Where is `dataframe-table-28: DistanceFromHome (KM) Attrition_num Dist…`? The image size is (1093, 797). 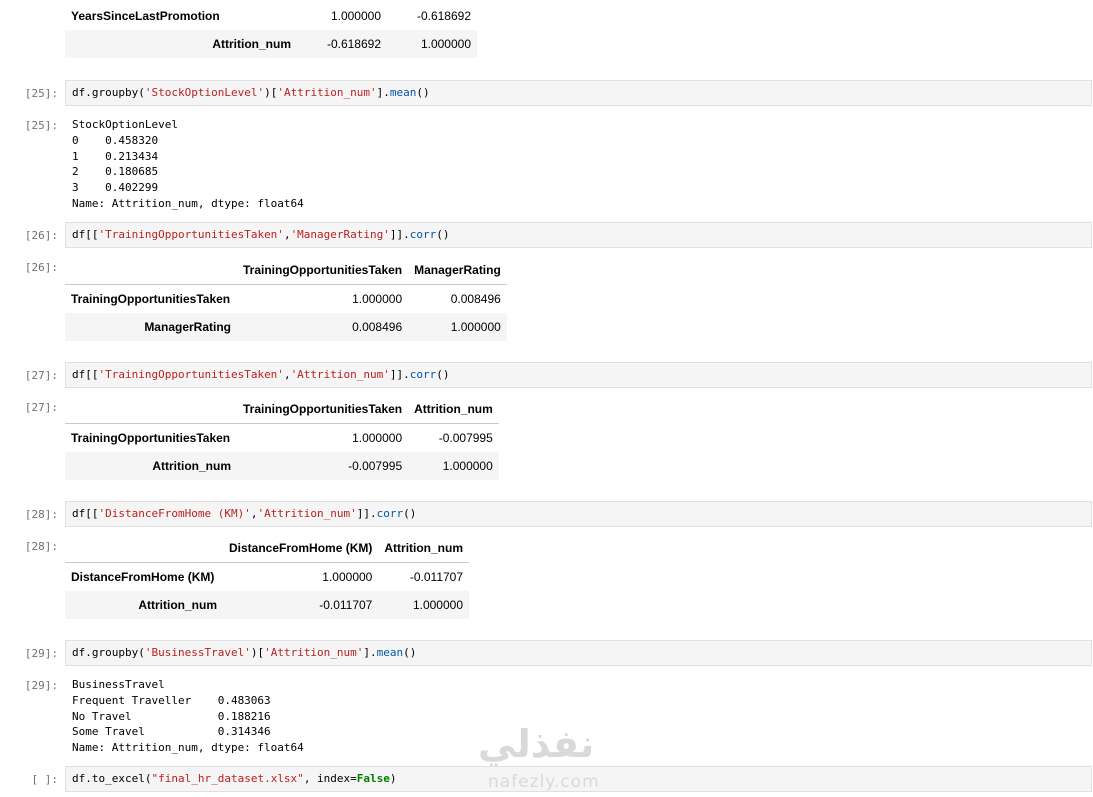 dataframe-table-28: DistanceFromHome (KM) Attrition_num Dist… is located at coordinates (267, 576).